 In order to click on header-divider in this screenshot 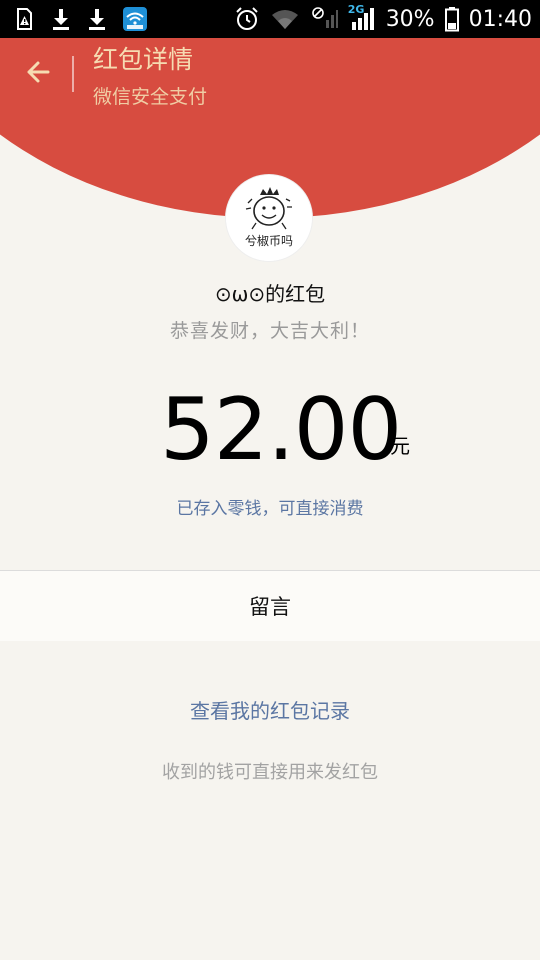, I will do `click(73, 74)`.